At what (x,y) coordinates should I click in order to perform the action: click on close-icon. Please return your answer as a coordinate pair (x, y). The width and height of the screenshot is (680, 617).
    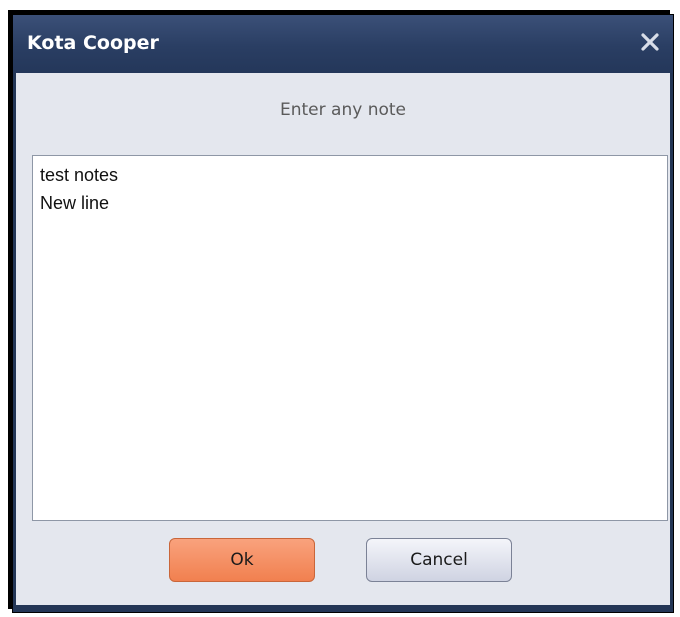
    Looking at the image, I should click on (650, 42).